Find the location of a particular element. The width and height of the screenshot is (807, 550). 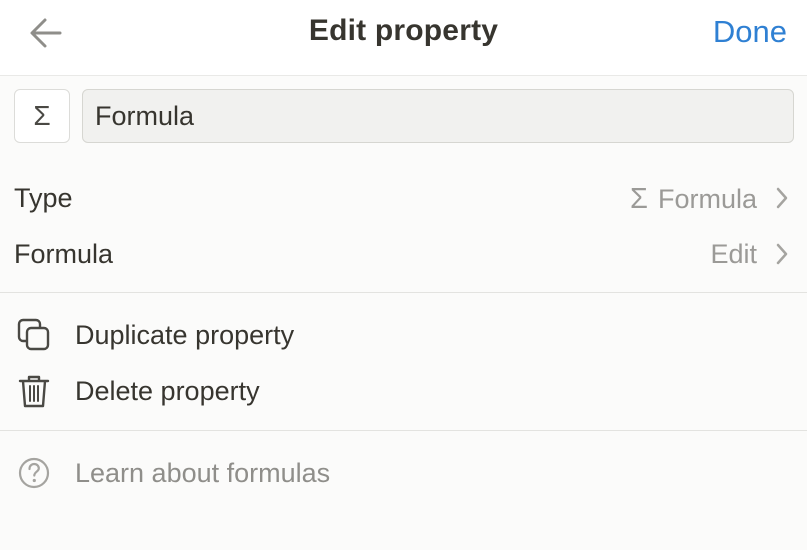

learn-about-formulas-label: Learn about formulas is located at coordinates (203, 473).